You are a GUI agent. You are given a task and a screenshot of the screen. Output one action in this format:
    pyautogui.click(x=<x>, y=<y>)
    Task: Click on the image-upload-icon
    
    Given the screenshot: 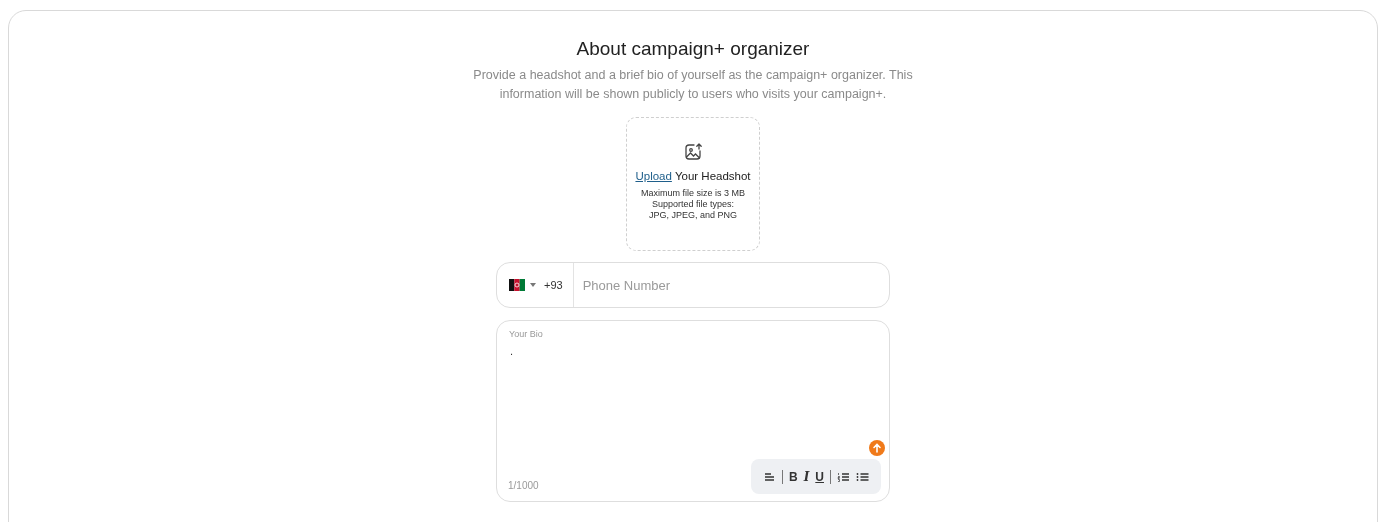 What is the action you would take?
    pyautogui.click(x=693, y=152)
    